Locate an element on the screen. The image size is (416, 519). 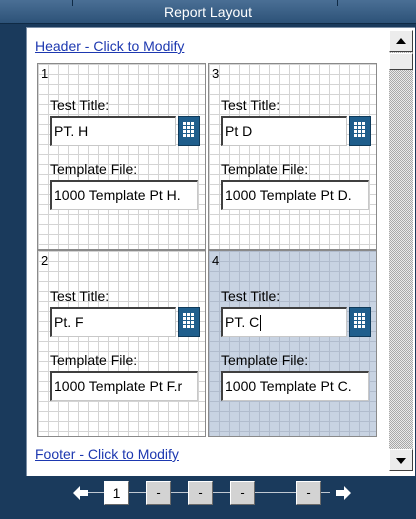
arrow-right-icon is located at coordinates (343, 493).